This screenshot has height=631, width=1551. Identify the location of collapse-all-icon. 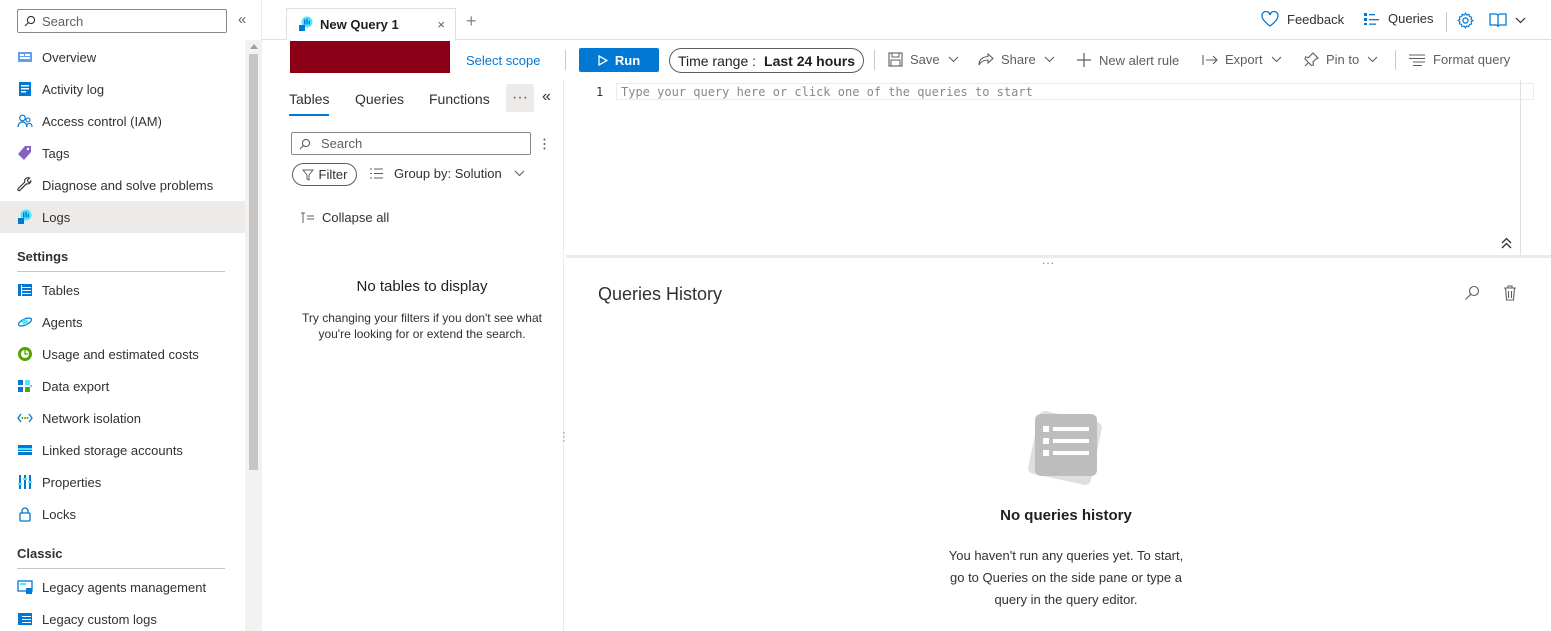
(307, 217).